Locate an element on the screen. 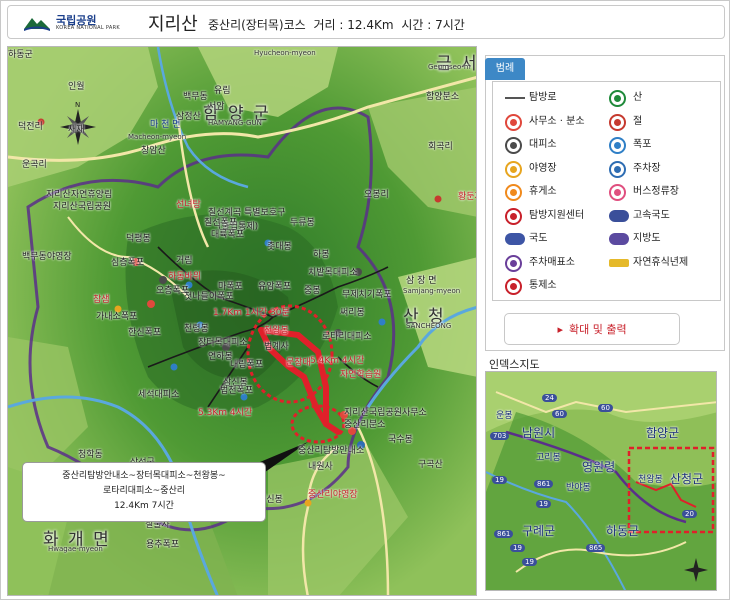 The width and height of the screenshot is (730, 600). index-road-number: 865 is located at coordinates (596, 548).